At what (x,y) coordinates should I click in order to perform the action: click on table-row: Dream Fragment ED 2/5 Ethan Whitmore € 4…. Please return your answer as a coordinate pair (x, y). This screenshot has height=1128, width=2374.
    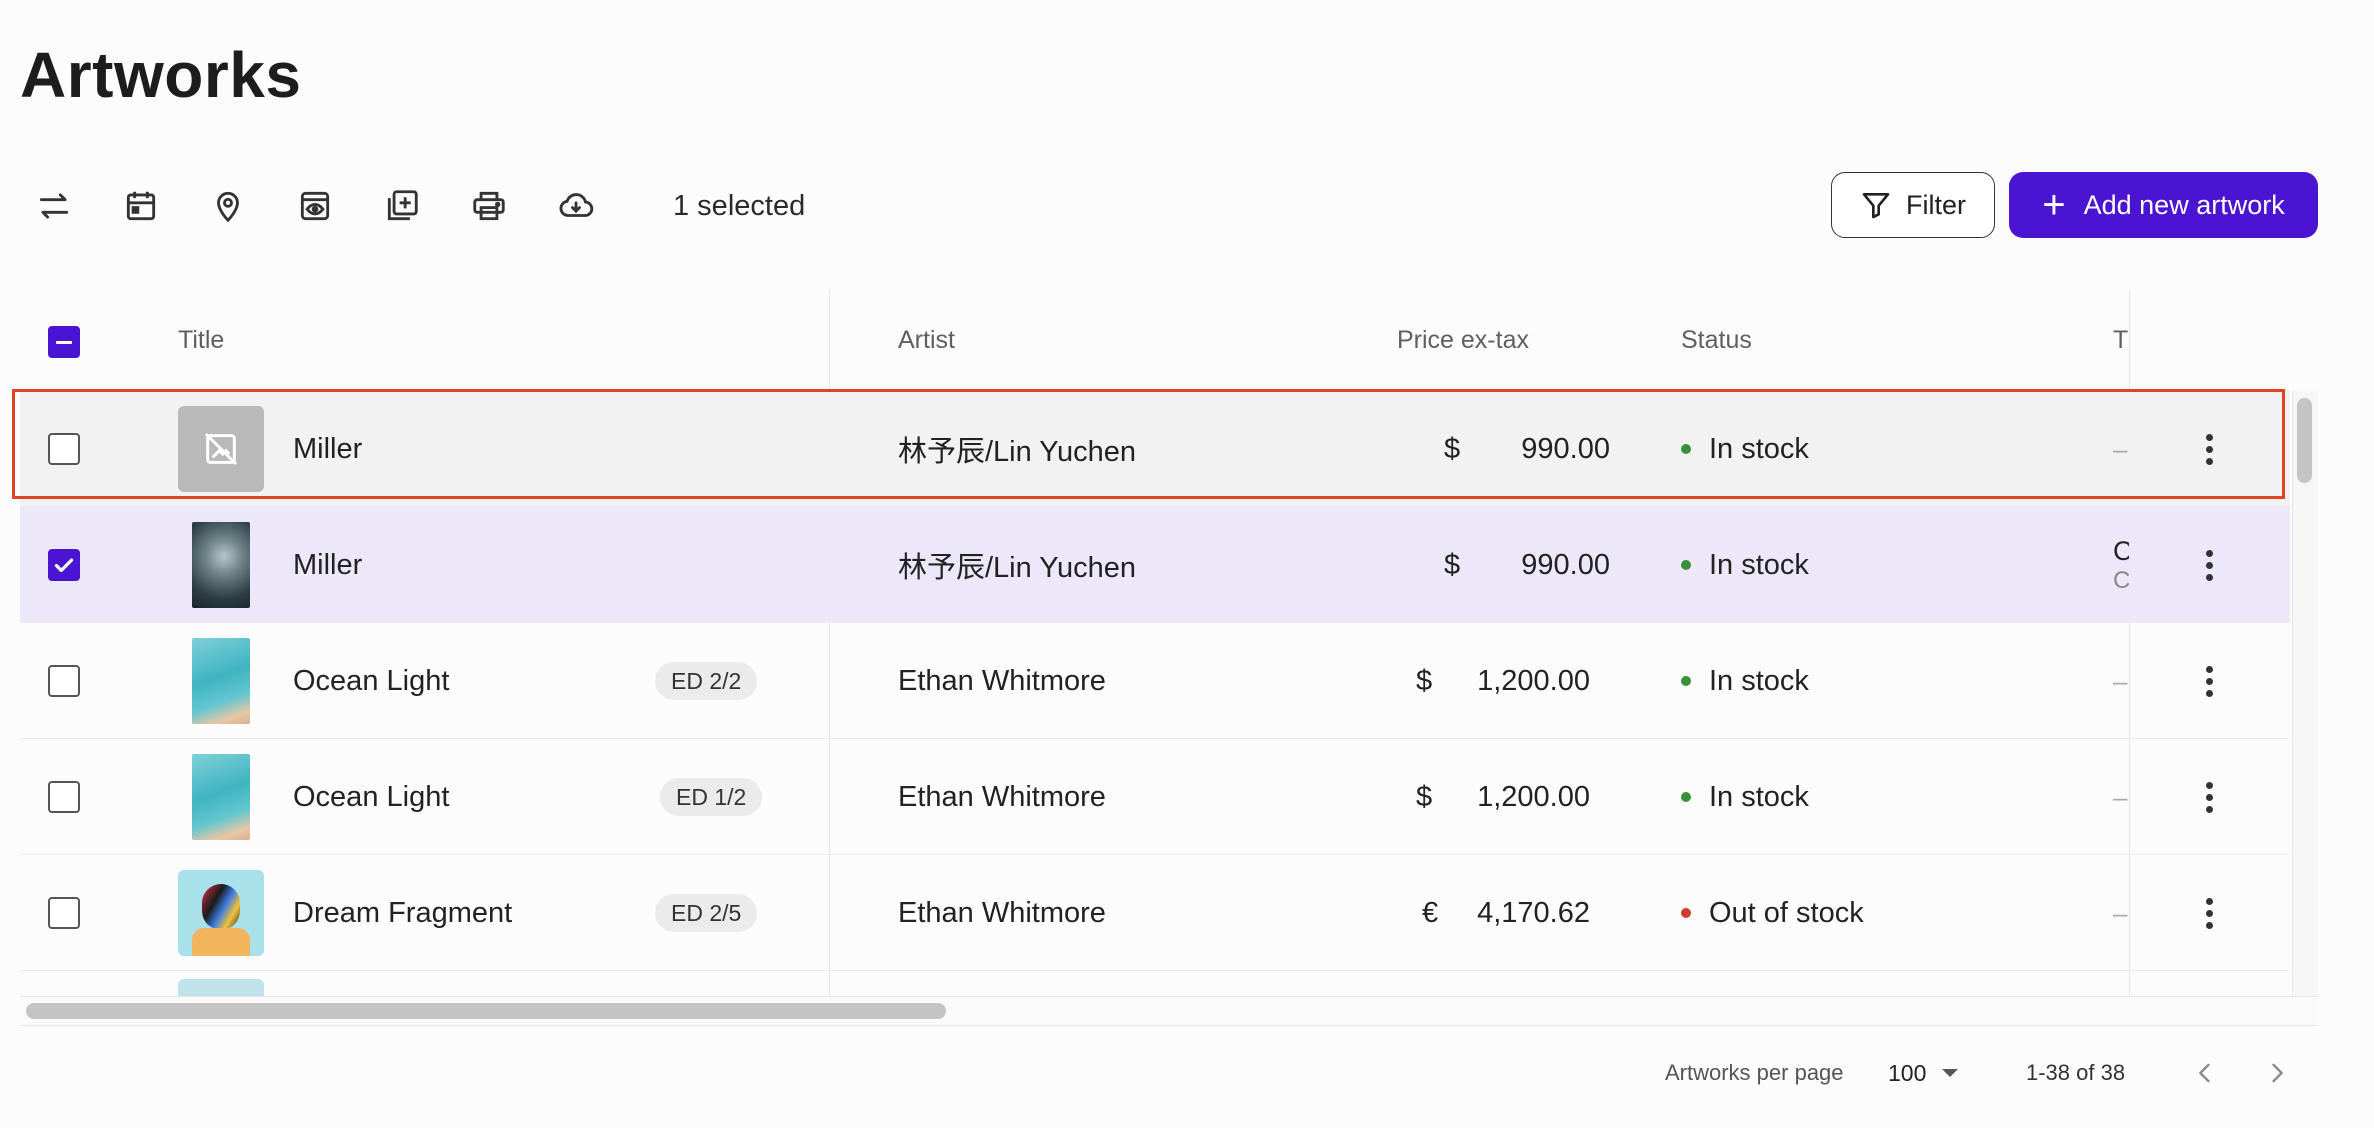
    Looking at the image, I should click on (1155, 912).